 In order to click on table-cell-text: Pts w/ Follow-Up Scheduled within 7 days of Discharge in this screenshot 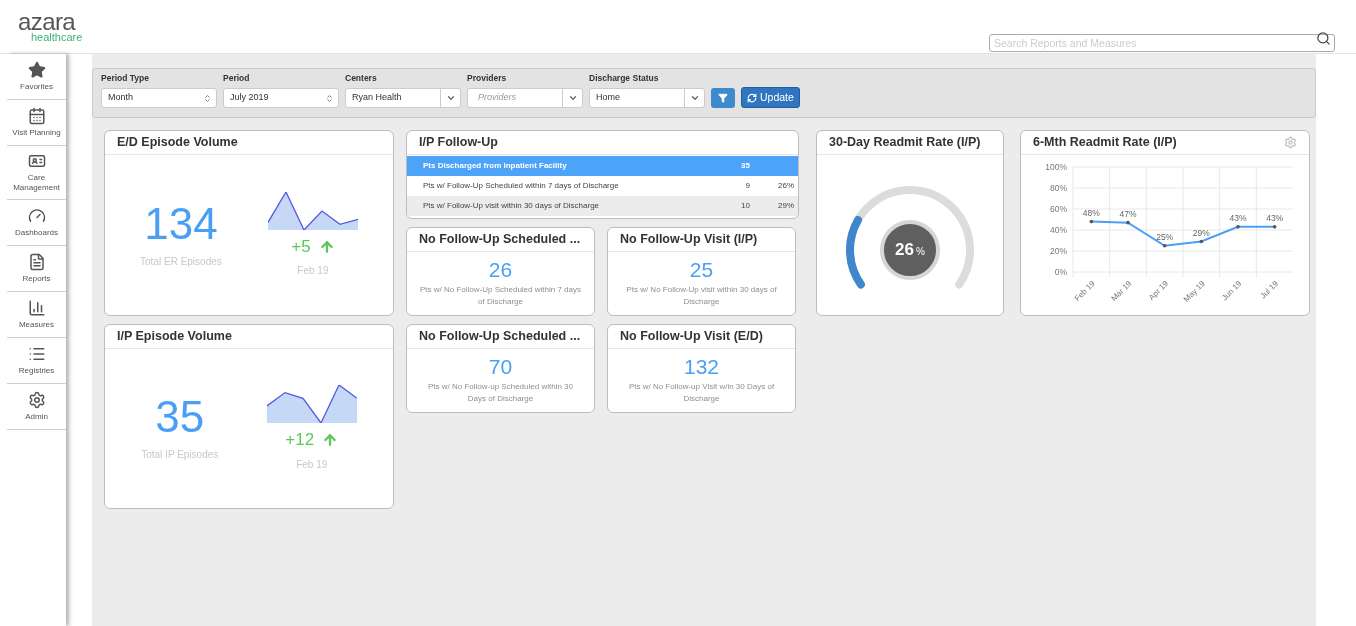, I will do `click(521, 186)`.